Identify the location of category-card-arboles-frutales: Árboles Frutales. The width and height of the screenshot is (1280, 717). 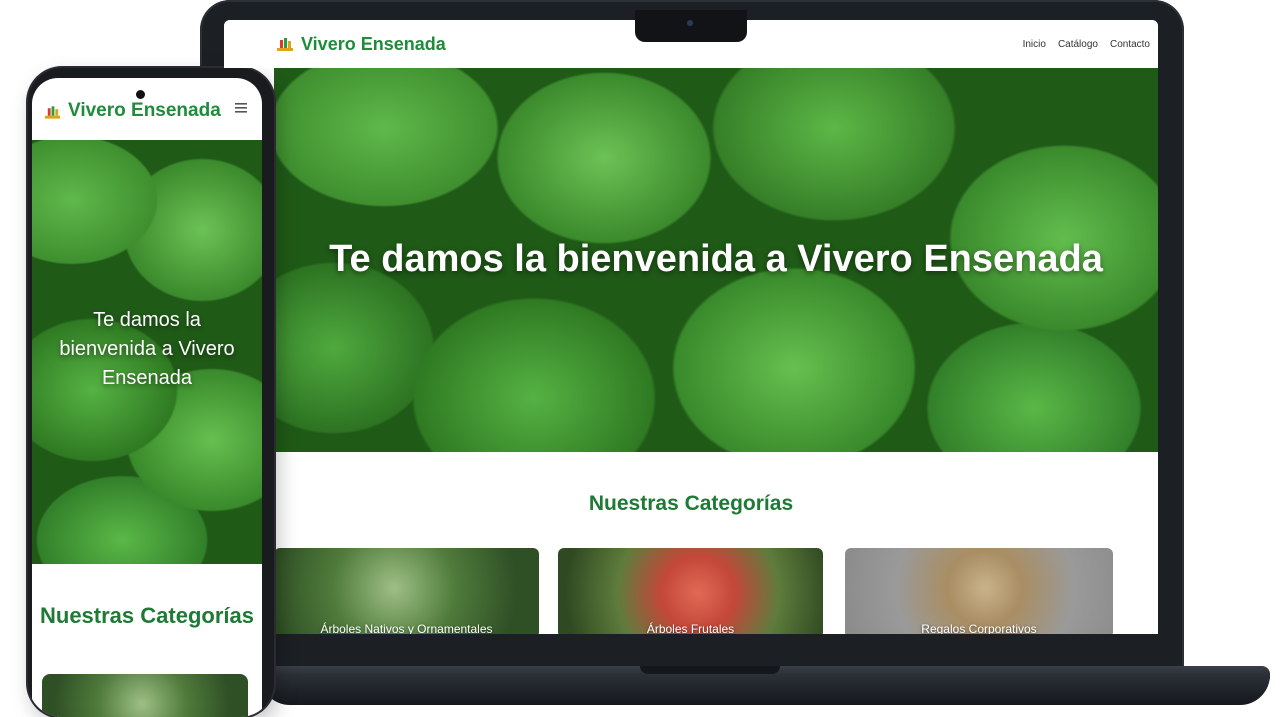
(690, 591).